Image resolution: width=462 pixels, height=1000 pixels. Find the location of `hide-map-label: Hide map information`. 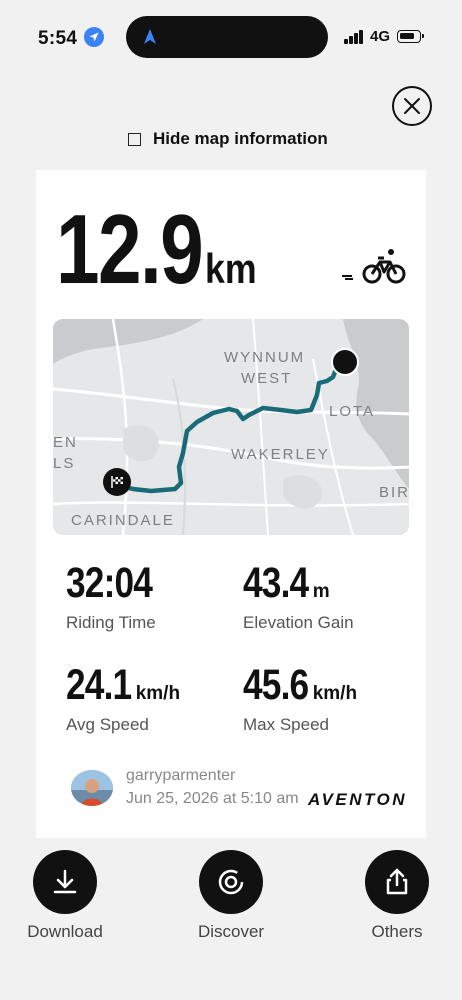

hide-map-label: Hide map information is located at coordinates (240, 138).